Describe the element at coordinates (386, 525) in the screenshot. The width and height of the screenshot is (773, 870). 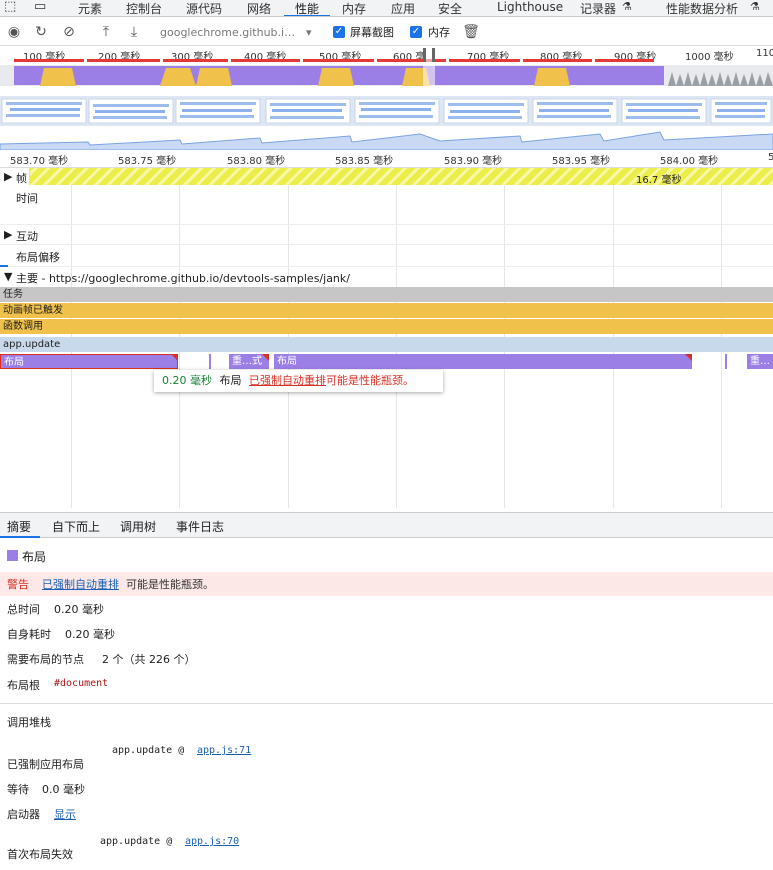
I see `details-tab-bar: 摘要 自下而上 调用树 事件日志` at that location.